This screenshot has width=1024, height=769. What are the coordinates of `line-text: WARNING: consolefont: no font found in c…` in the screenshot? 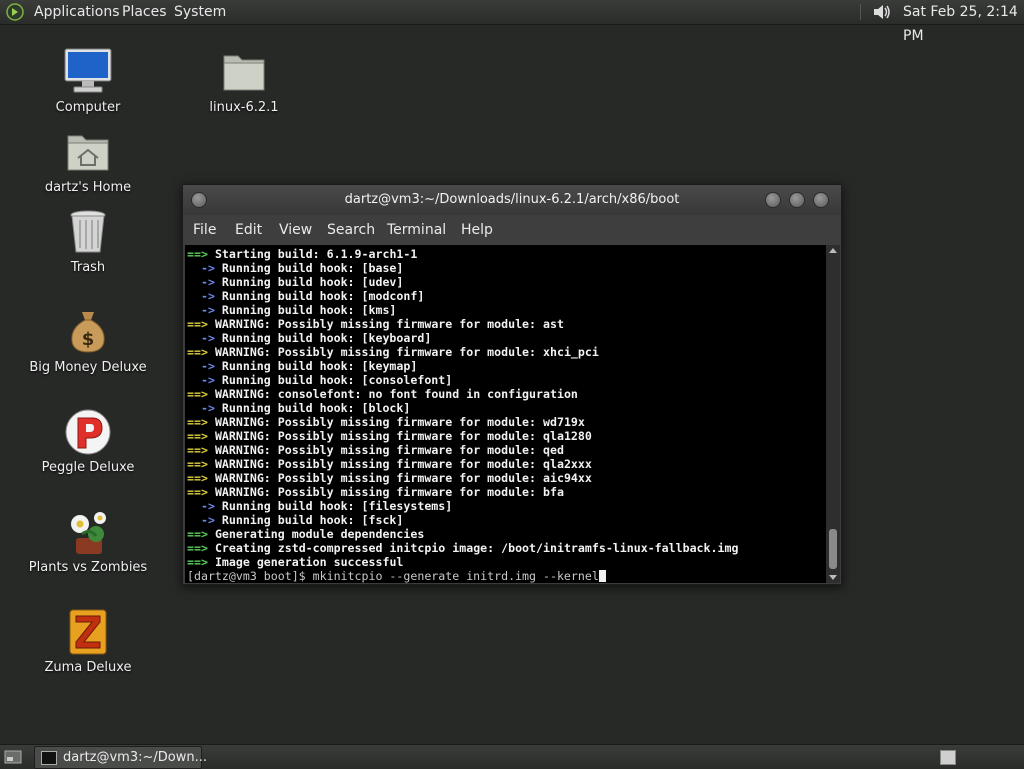 It's located at (396, 394).